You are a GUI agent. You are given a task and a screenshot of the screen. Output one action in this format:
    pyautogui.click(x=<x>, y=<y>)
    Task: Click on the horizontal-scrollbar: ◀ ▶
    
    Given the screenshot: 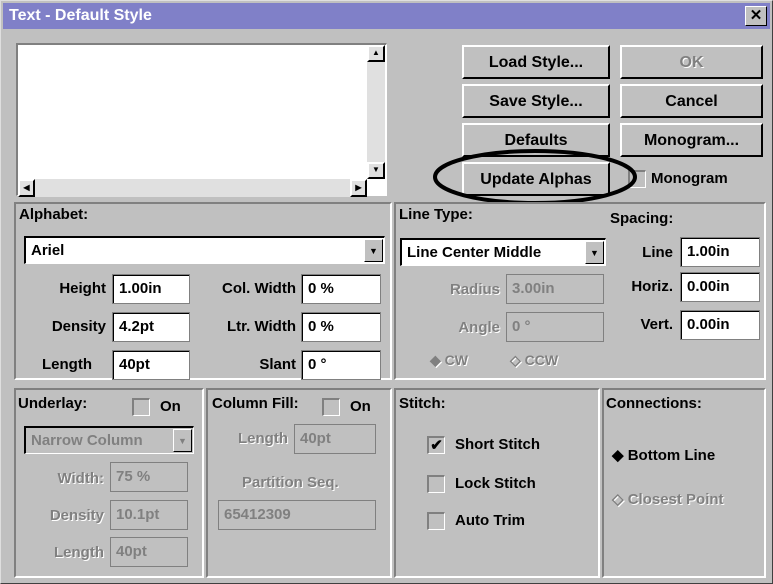 What is the action you would take?
    pyautogui.click(x=192, y=188)
    